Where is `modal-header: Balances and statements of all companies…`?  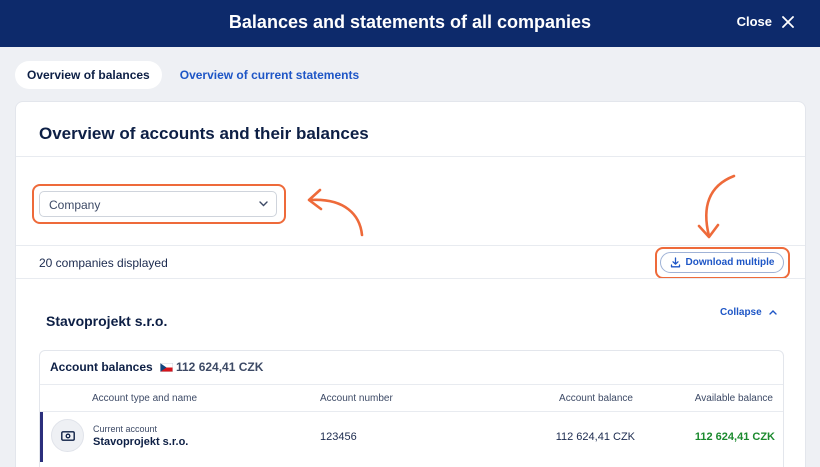 modal-header: Balances and statements of all companies… is located at coordinates (410, 23).